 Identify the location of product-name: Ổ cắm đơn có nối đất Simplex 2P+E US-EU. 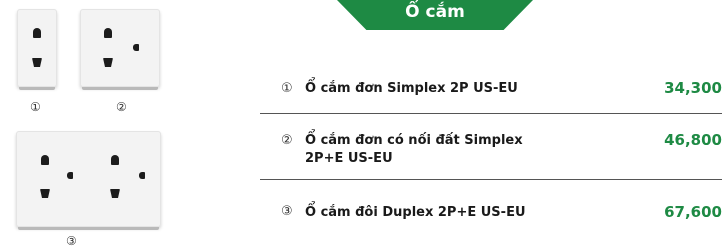
(414, 149).